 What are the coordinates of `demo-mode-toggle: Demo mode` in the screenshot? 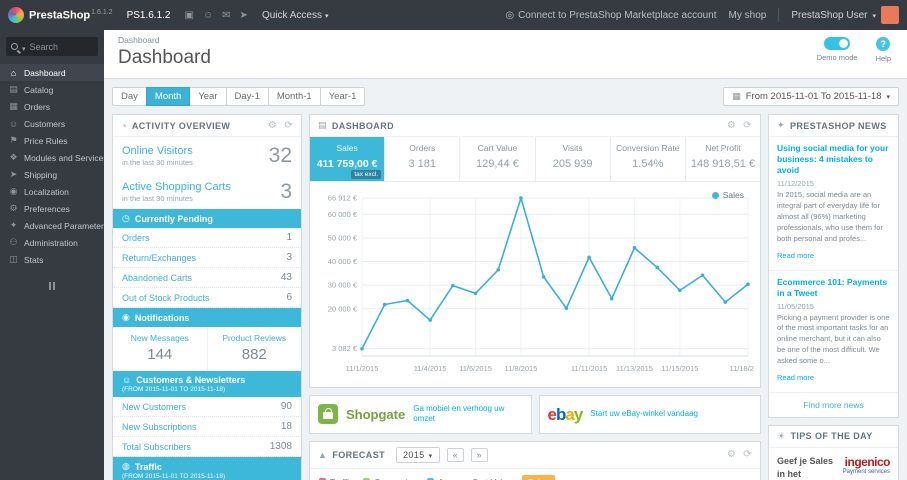 It's located at (837, 50).